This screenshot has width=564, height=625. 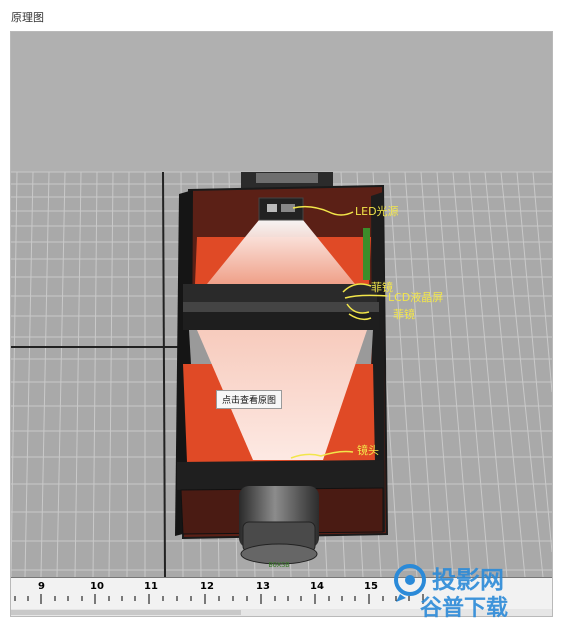 I want to click on ruler-label: 15, so click(x=371, y=586).